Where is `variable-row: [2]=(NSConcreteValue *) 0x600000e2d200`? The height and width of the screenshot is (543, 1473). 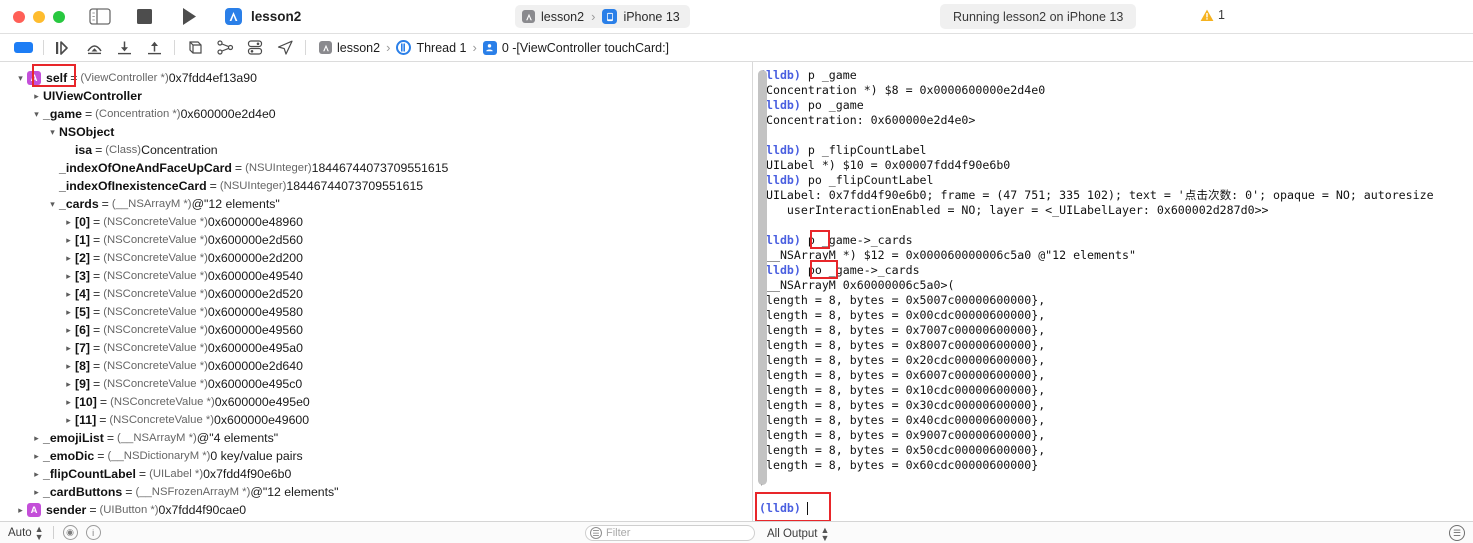
variable-row: [2]=(NSConcreteValue *) 0x600000e2d200 is located at coordinates (376, 258).